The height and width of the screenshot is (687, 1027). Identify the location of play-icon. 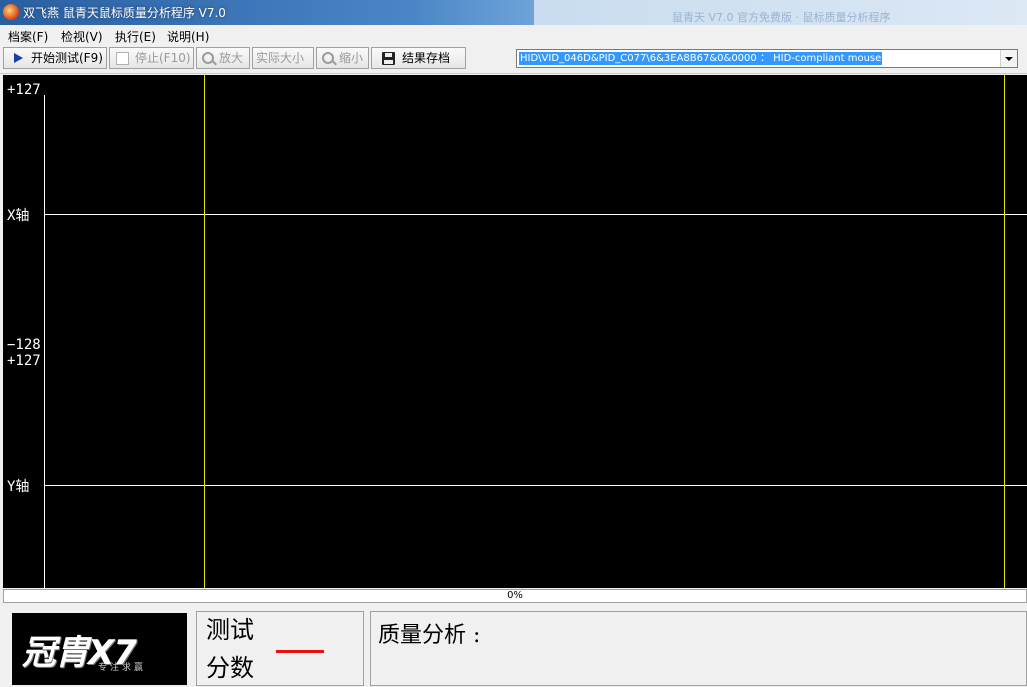
(18, 58).